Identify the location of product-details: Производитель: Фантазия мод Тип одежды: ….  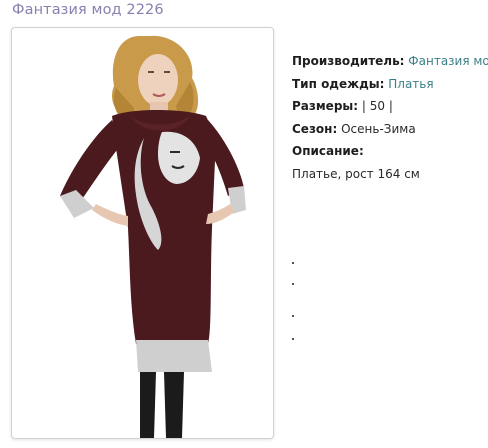
(390, 118).